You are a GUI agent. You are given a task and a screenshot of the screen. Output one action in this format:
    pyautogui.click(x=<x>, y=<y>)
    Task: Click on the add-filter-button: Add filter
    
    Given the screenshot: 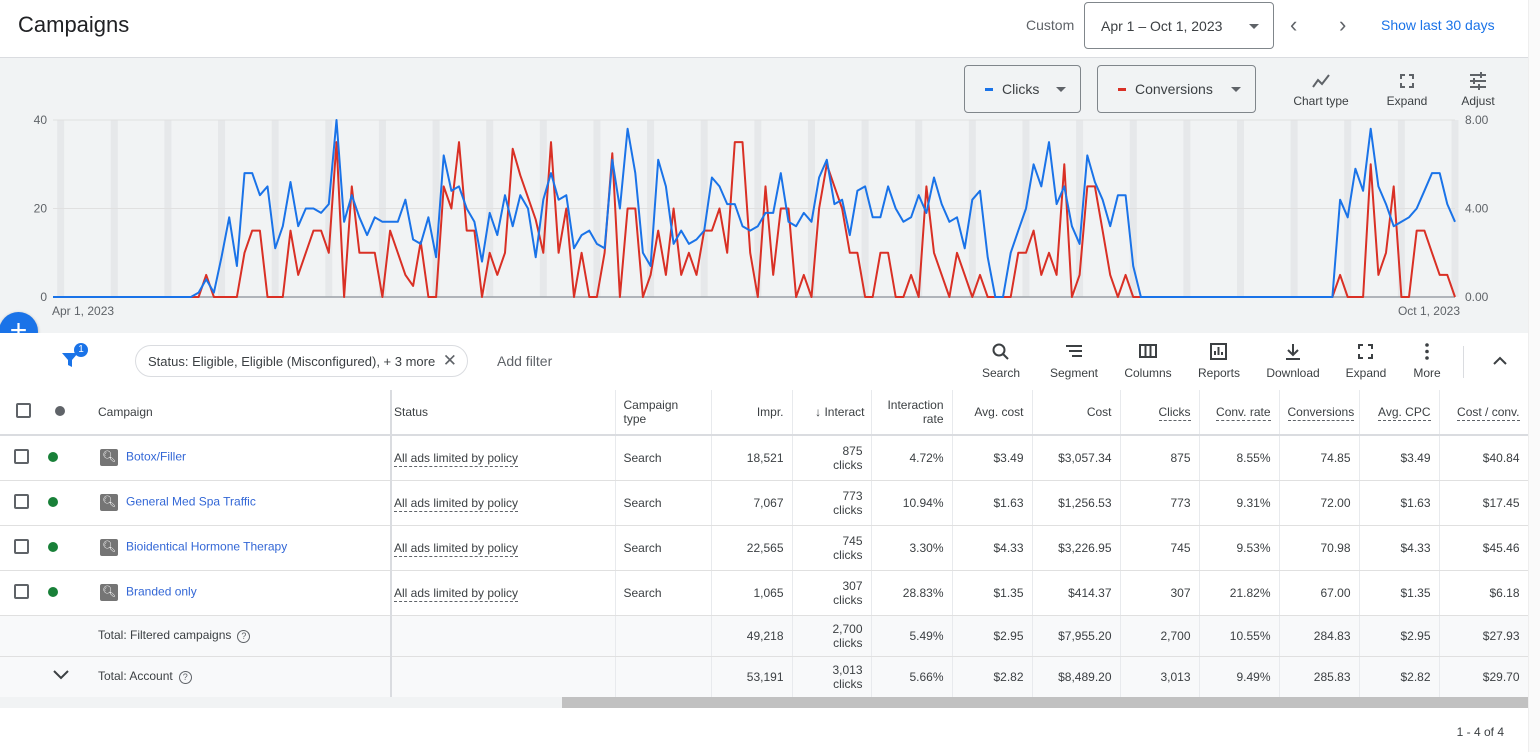 What is the action you would take?
    pyautogui.click(x=524, y=361)
    